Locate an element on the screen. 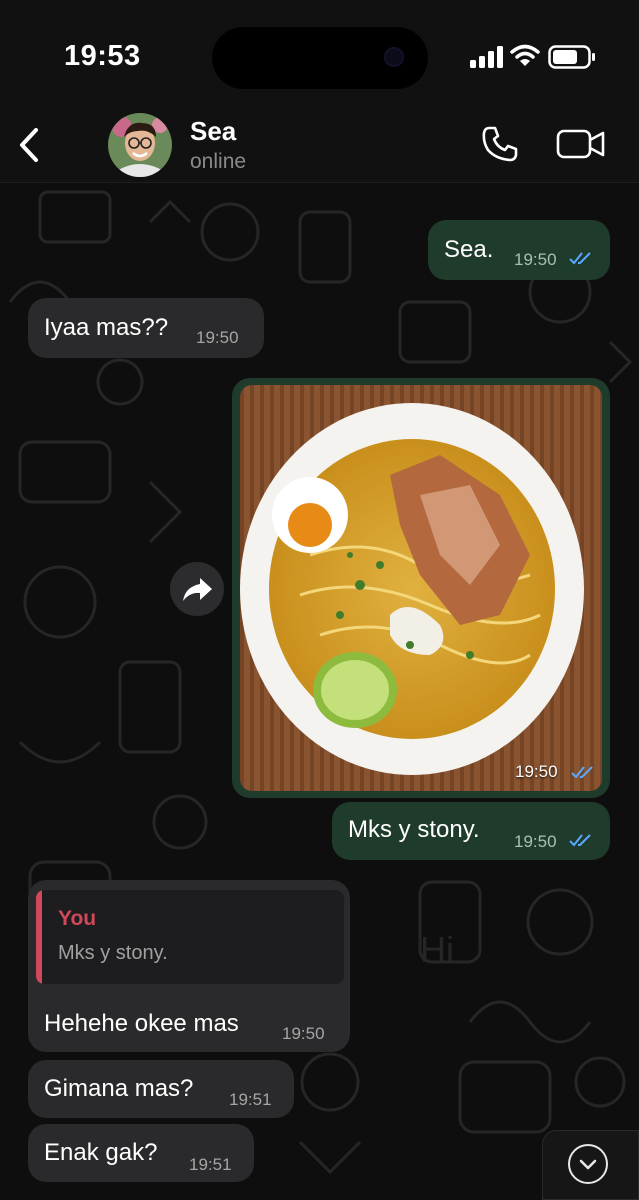 The image size is (639, 1200). quoted-message: You Mks y stony. is located at coordinates (190, 937).